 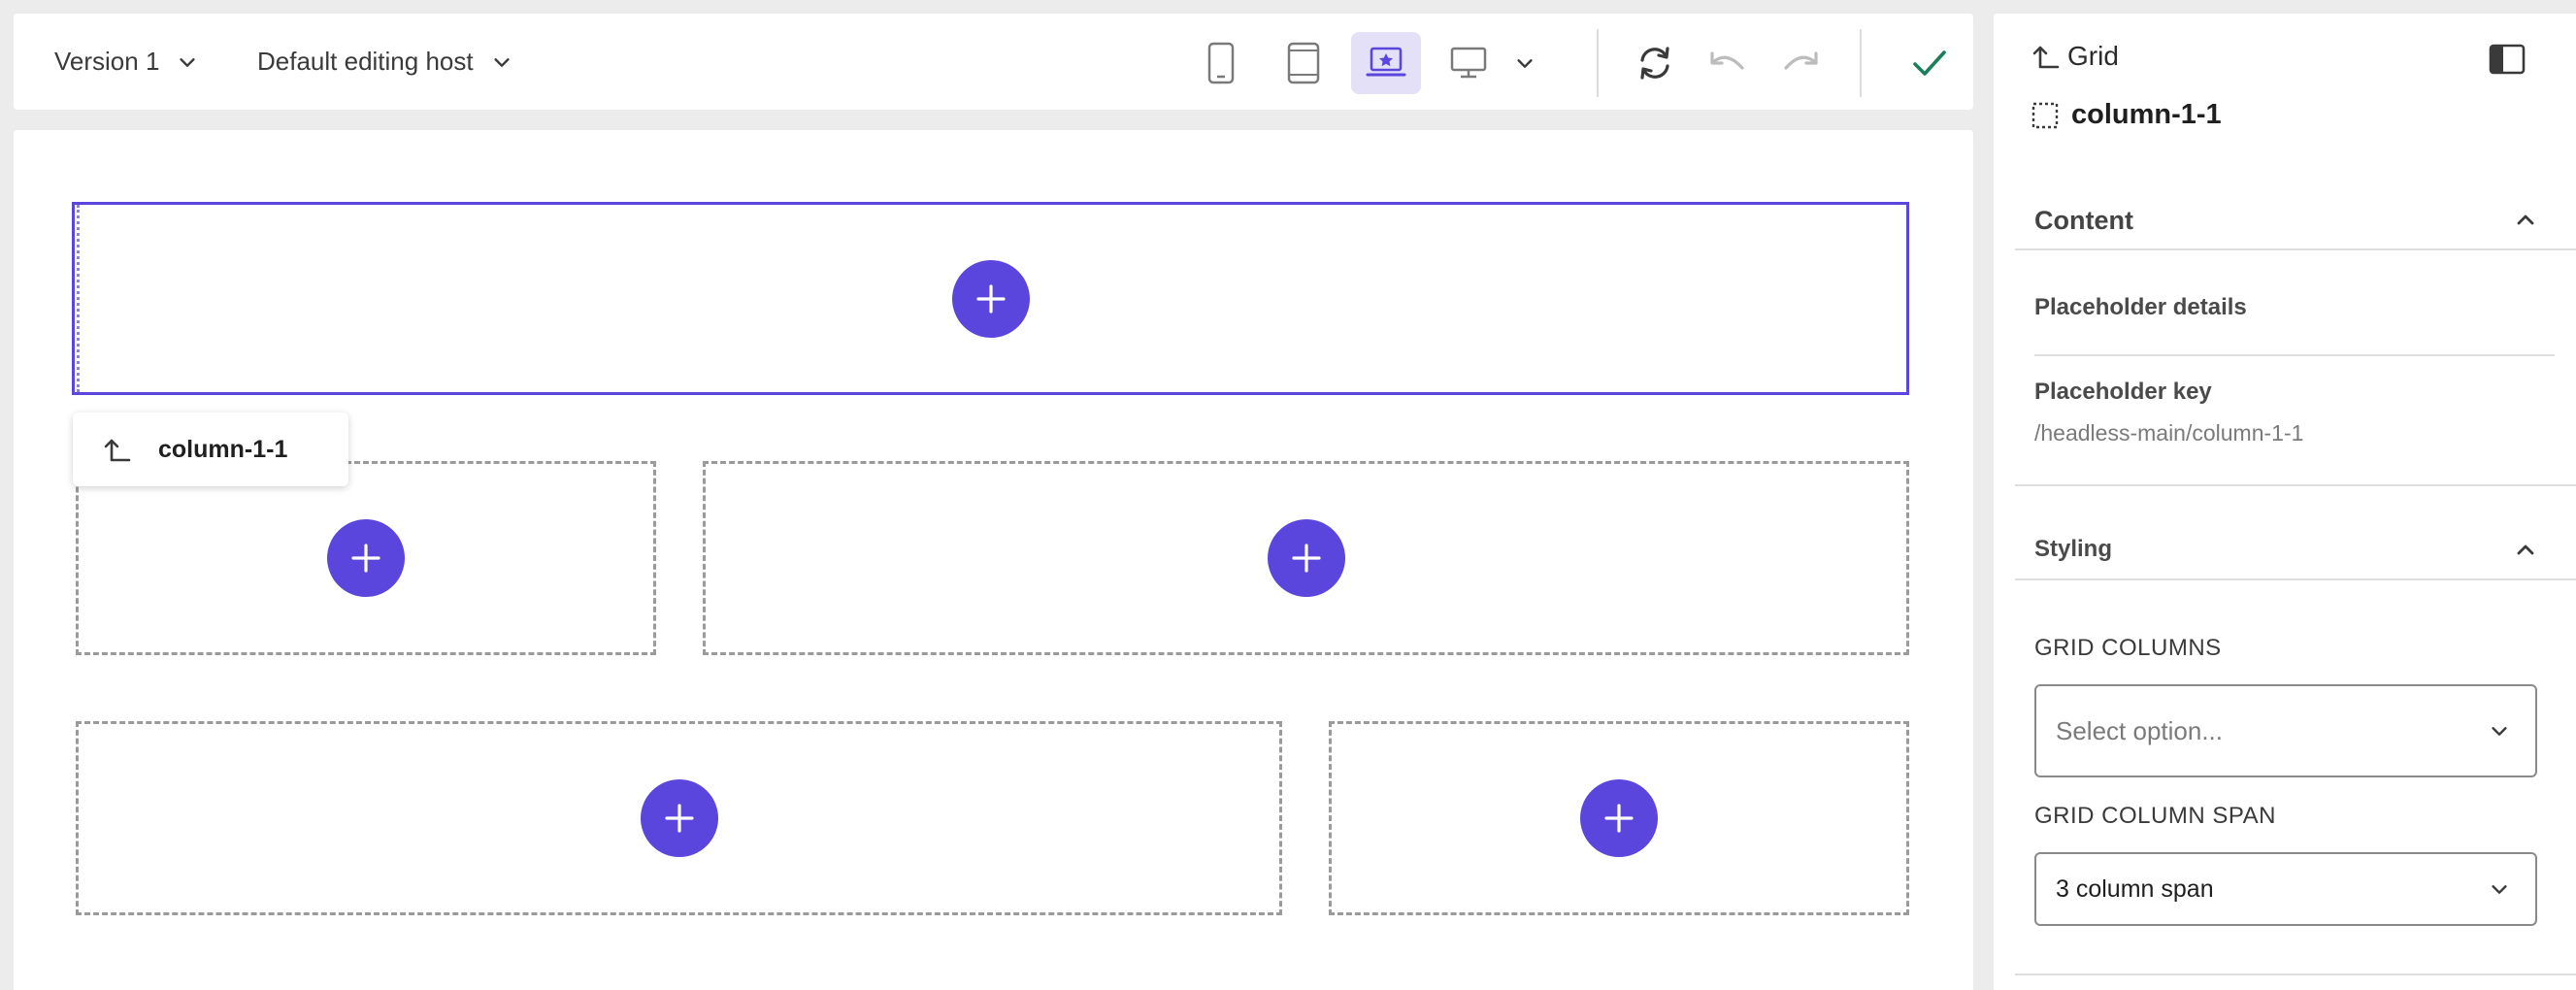 I want to click on grid-column-span-value: 3 column span, so click(x=2135, y=888).